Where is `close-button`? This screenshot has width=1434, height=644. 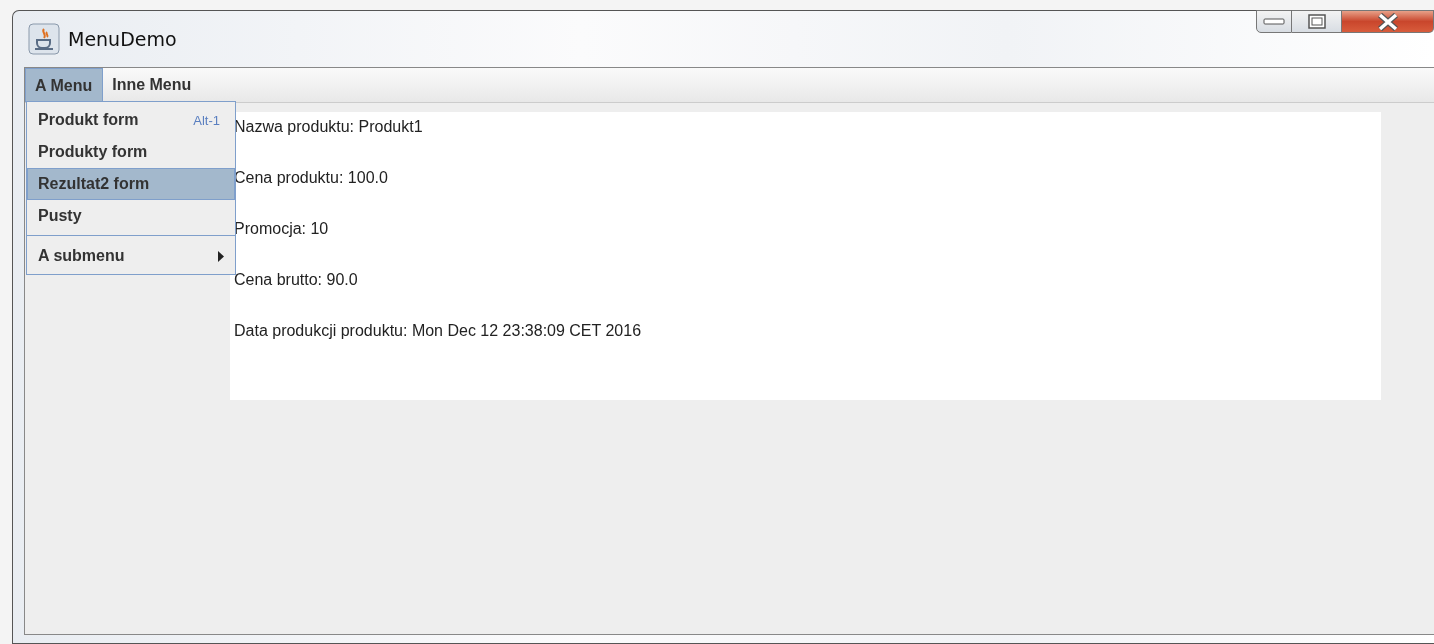
close-button is located at coordinates (1388, 21).